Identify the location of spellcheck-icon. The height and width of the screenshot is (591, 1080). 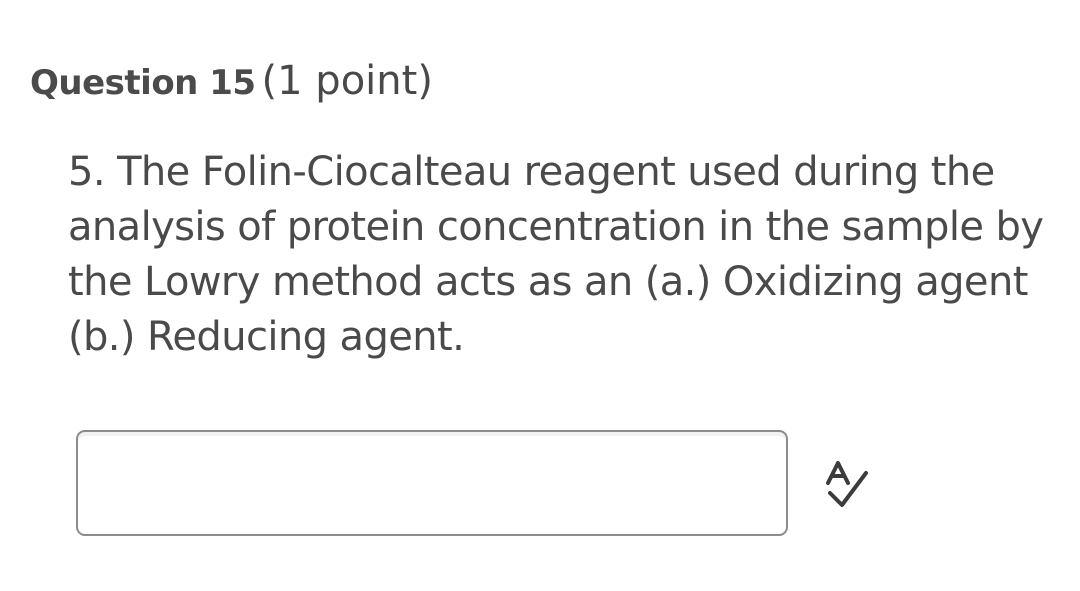
(847, 484).